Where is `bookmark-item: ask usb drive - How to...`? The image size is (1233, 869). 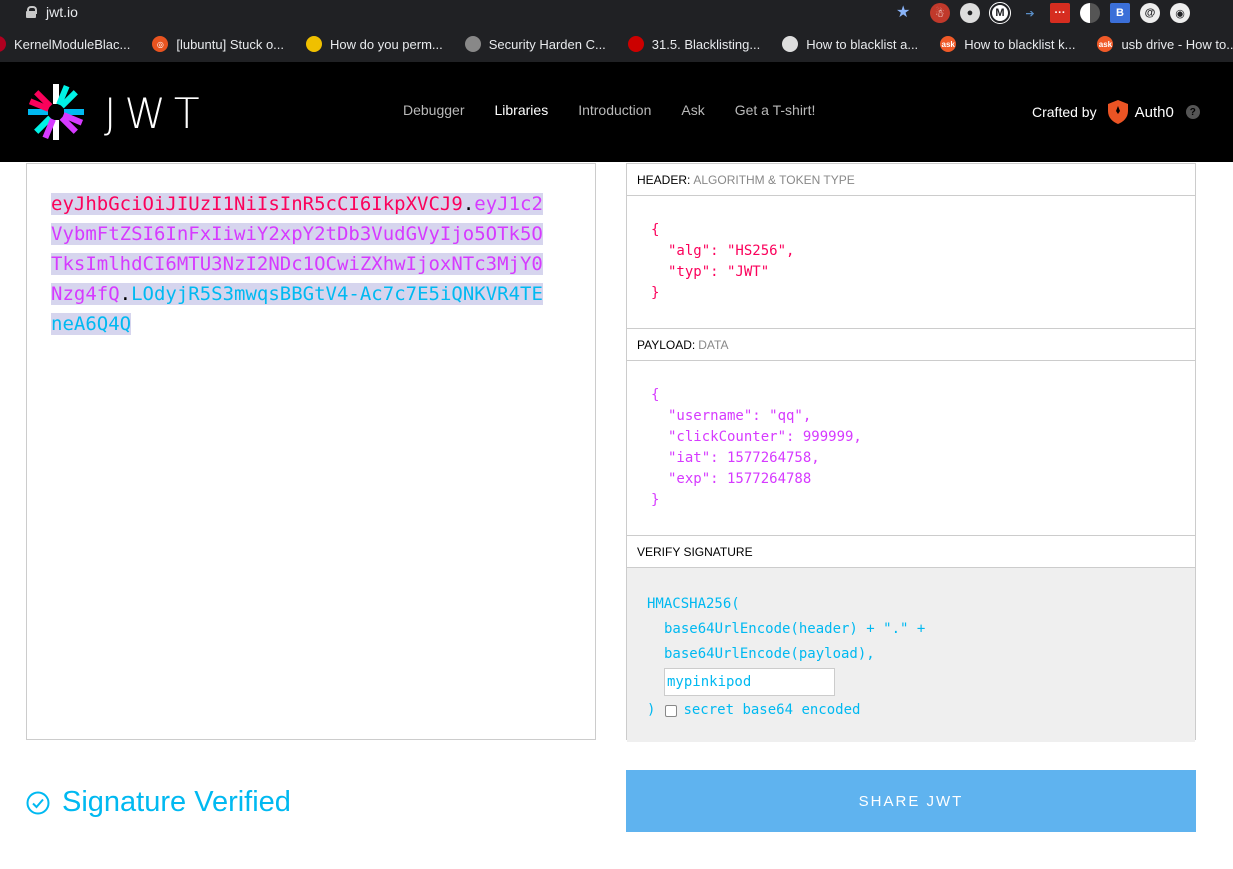 bookmark-item: ask usb drive - How to... is located at coordinates (1165, 44).